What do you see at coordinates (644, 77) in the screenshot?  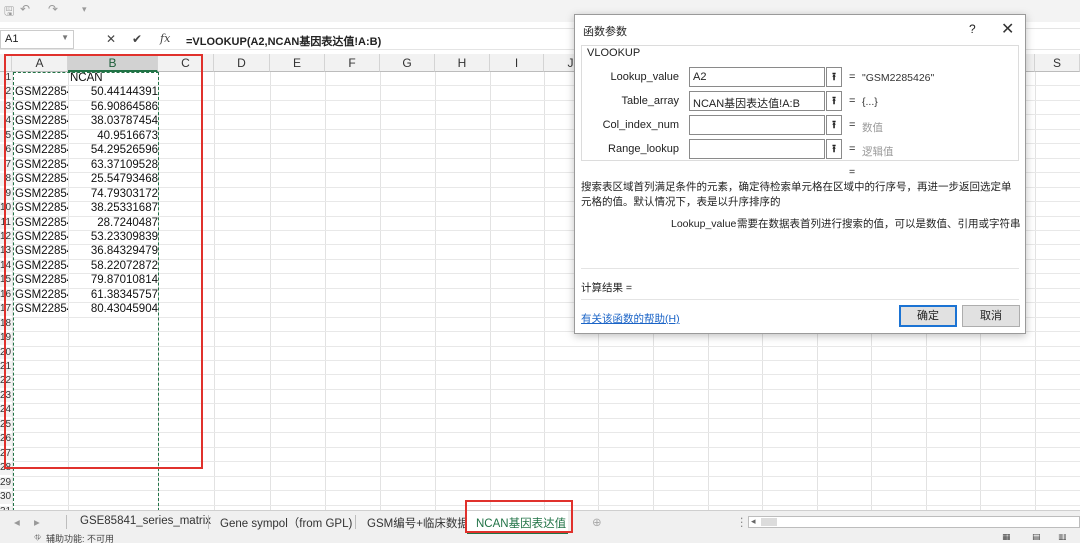 I see `arg-label: Lookup_value` at bounding box center [644, 77].